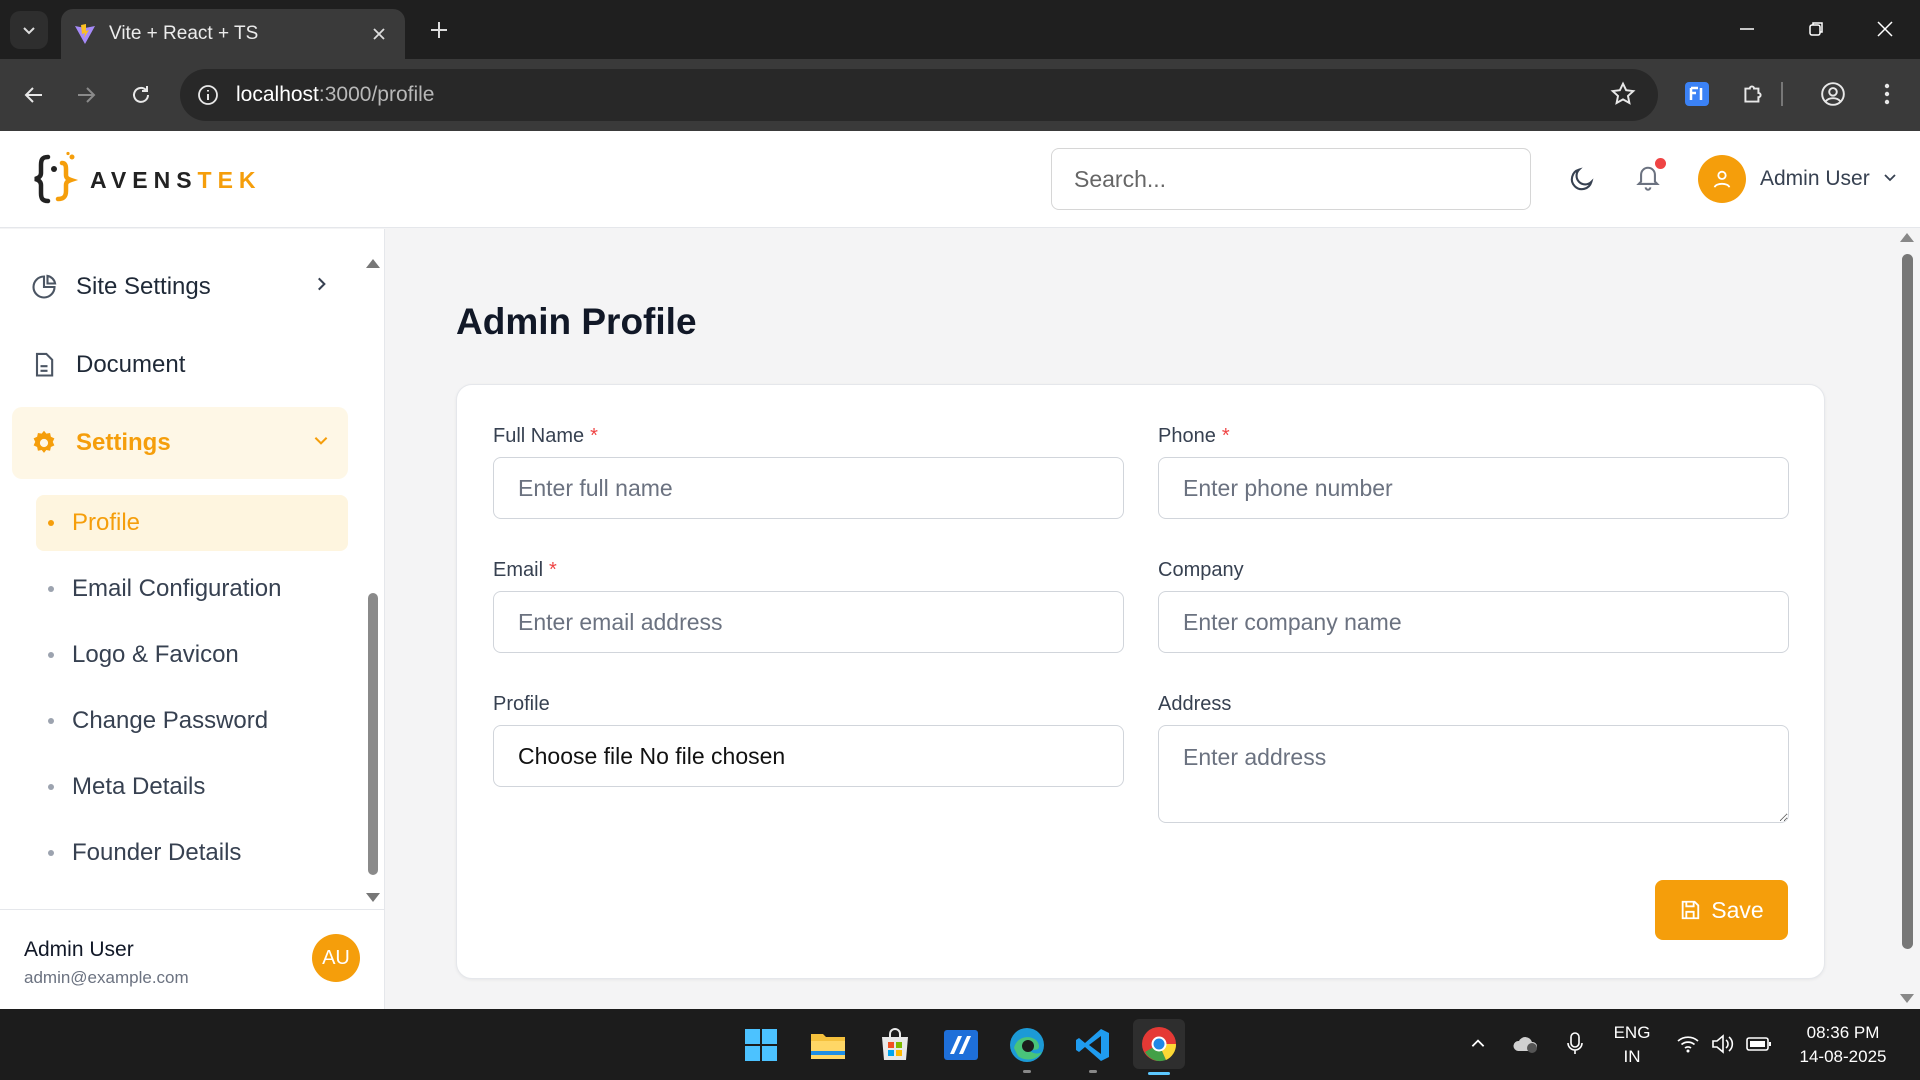  I want to click on footer-user-name: Admin User, so click(79, 949).